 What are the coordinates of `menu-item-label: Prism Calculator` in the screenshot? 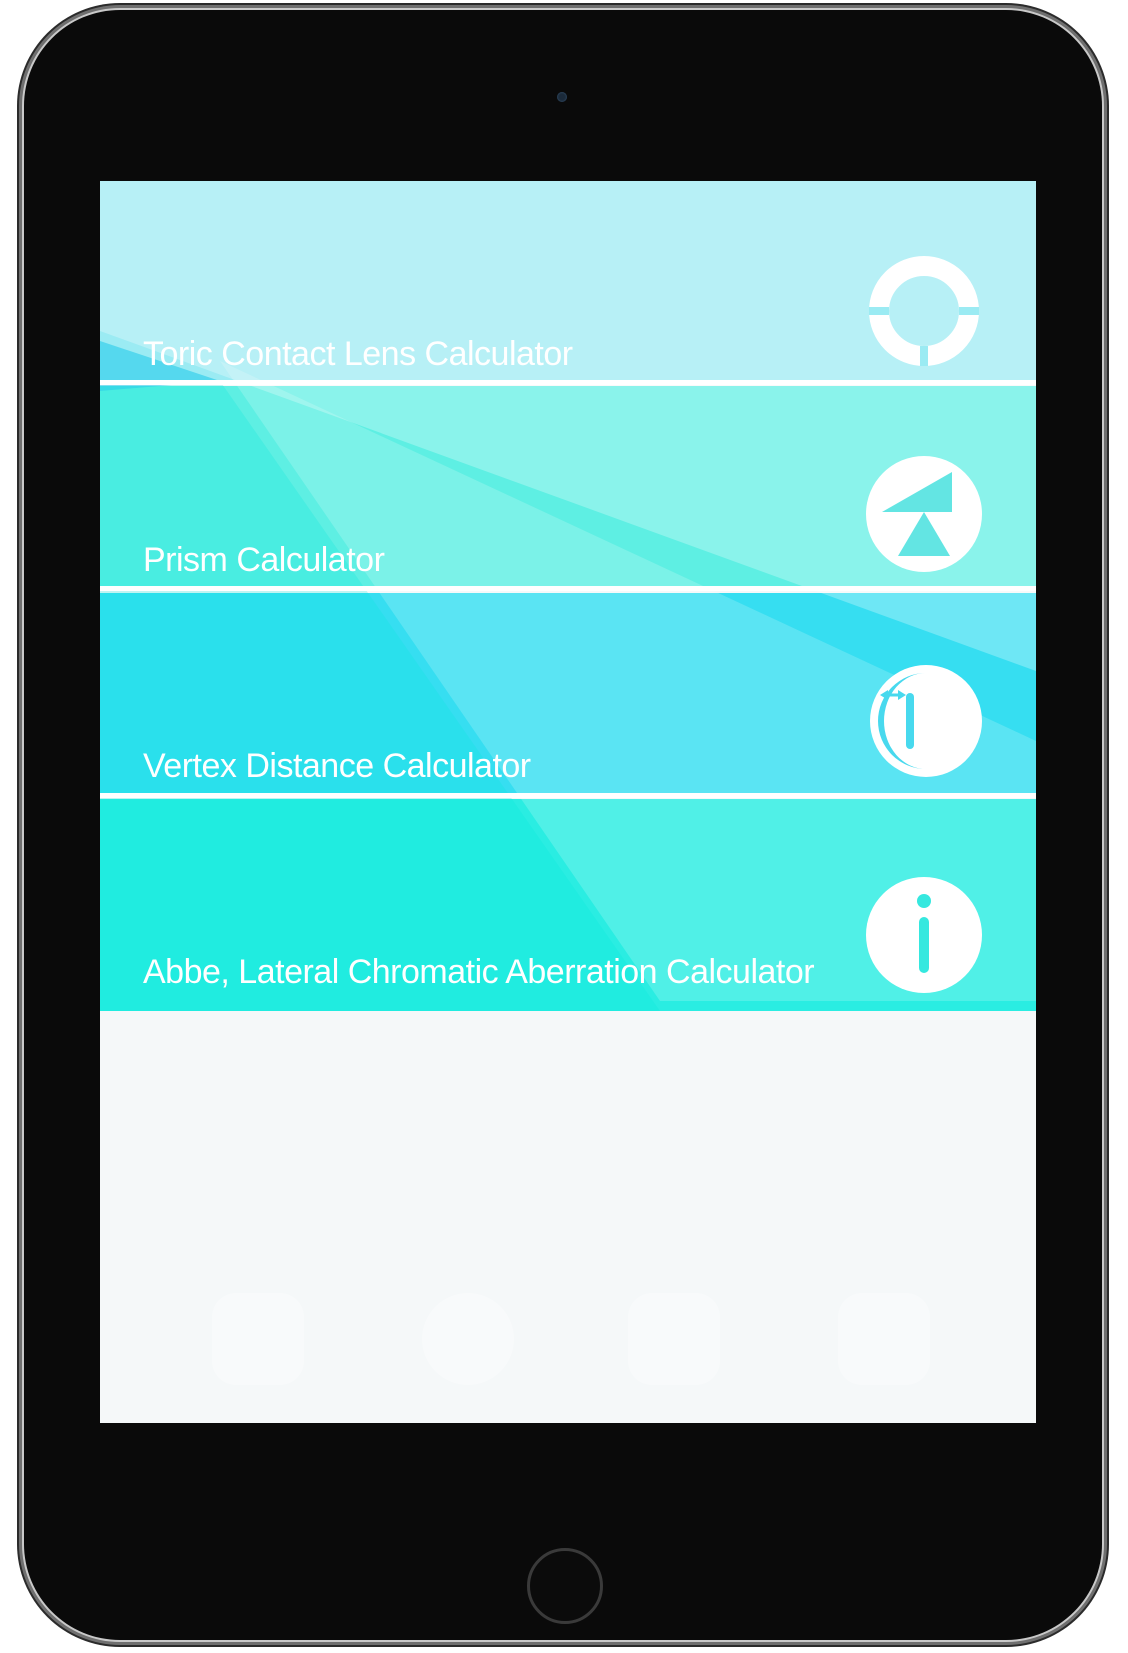 It's located at (264, 560).